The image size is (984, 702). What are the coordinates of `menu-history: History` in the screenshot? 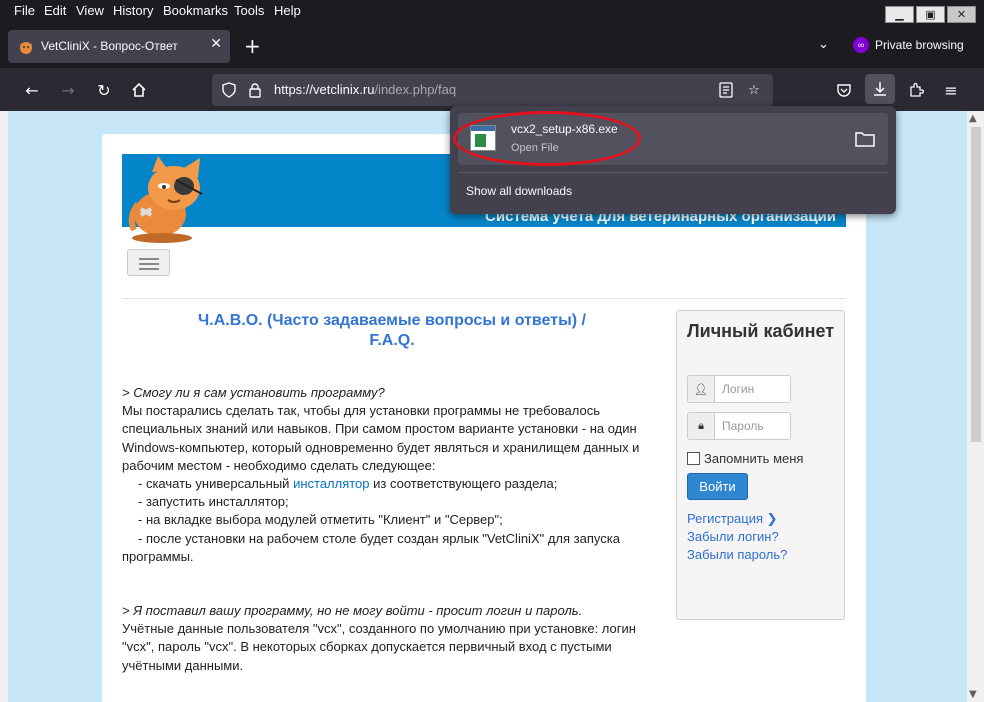 It's located at (133, 10).